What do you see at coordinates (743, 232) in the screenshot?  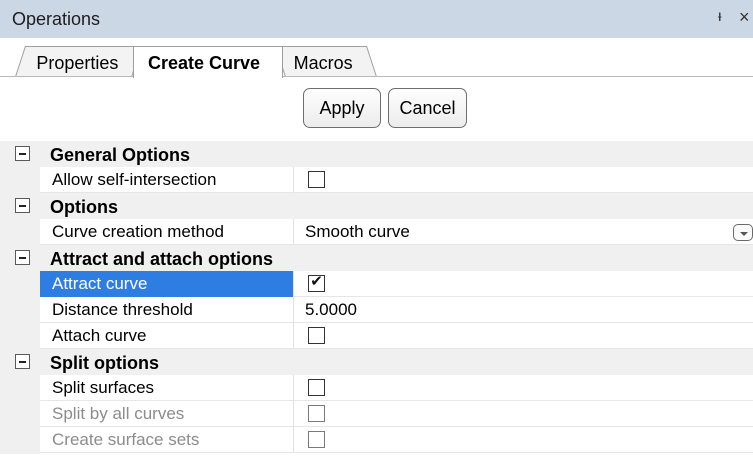 I see `dropdown-arrow-icon` at bounding box center [743, 232].